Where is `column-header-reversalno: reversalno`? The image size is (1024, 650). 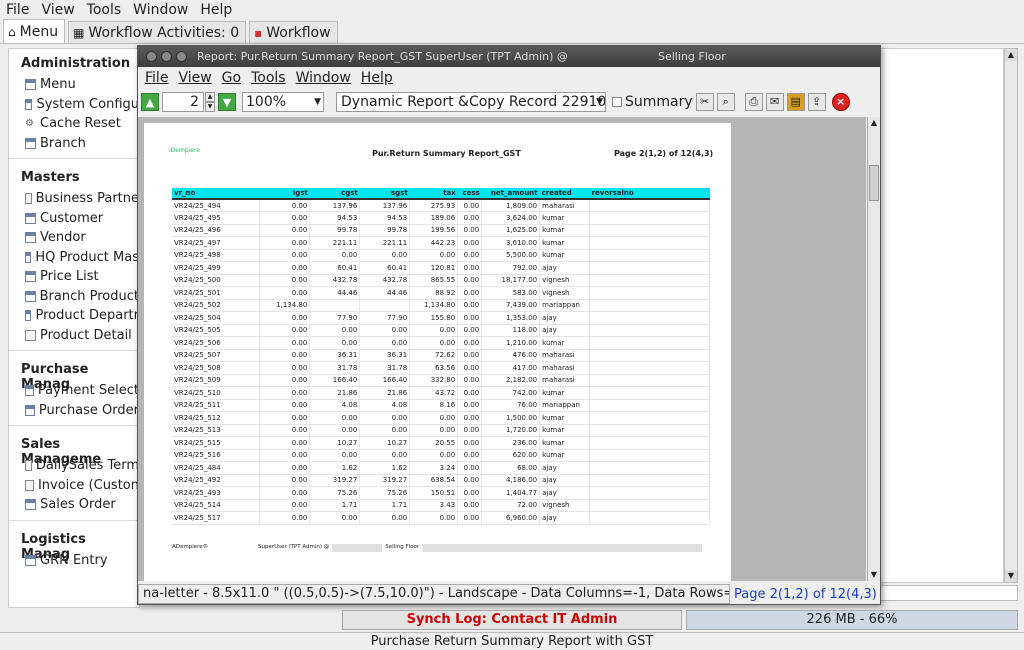
column-header-reversalno: reversalno is located at coordinates (649, 194).